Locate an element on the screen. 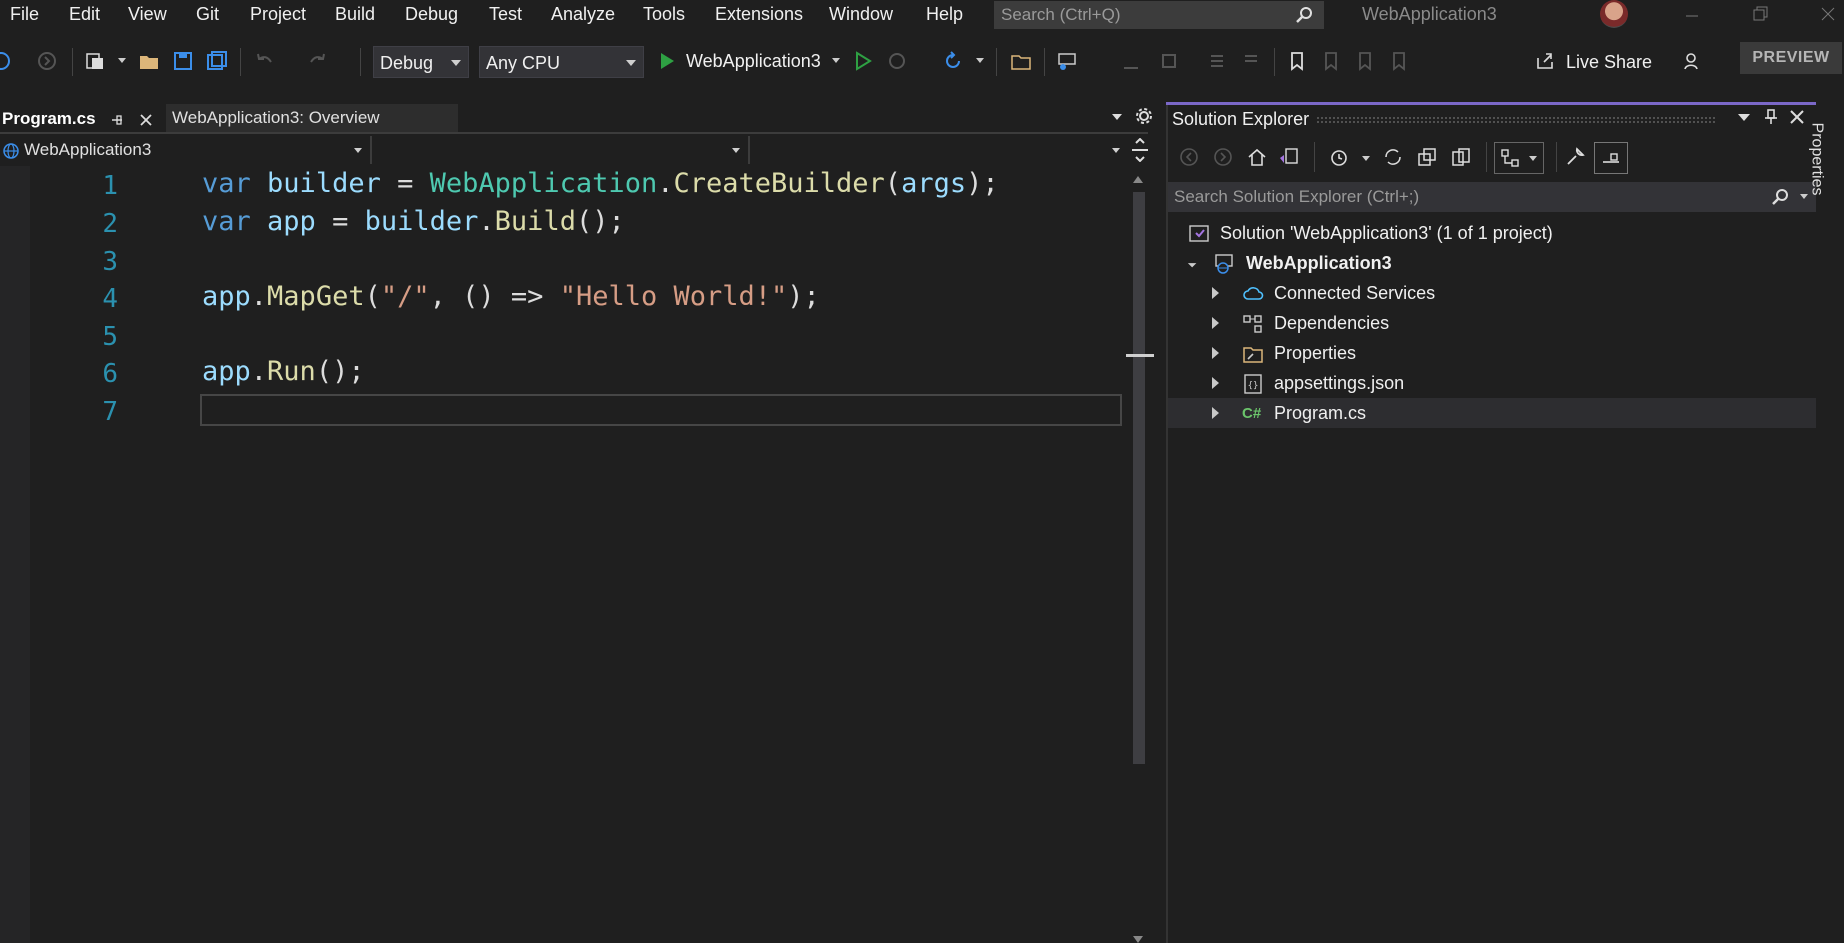 This screenshot has width=1844, height=943. nav-member-select is located at coordinates (939, 150).